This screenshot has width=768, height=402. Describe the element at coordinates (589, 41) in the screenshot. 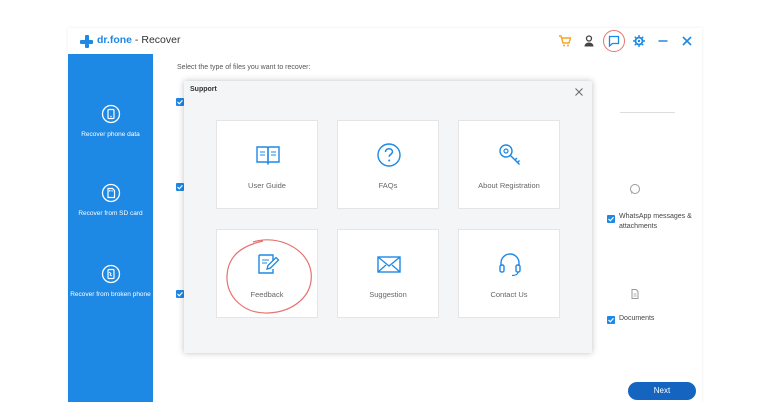

I see `user-icon` at that location.